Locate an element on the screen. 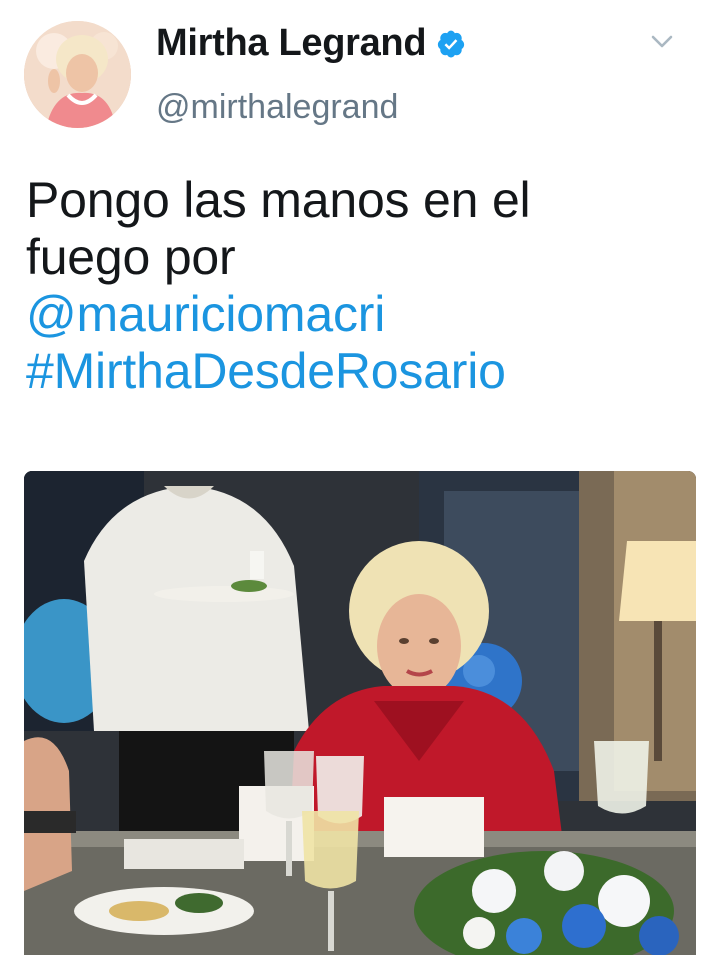  tweet-text-line-1: Pongo las manos en el is located at coordinates (278, 200).